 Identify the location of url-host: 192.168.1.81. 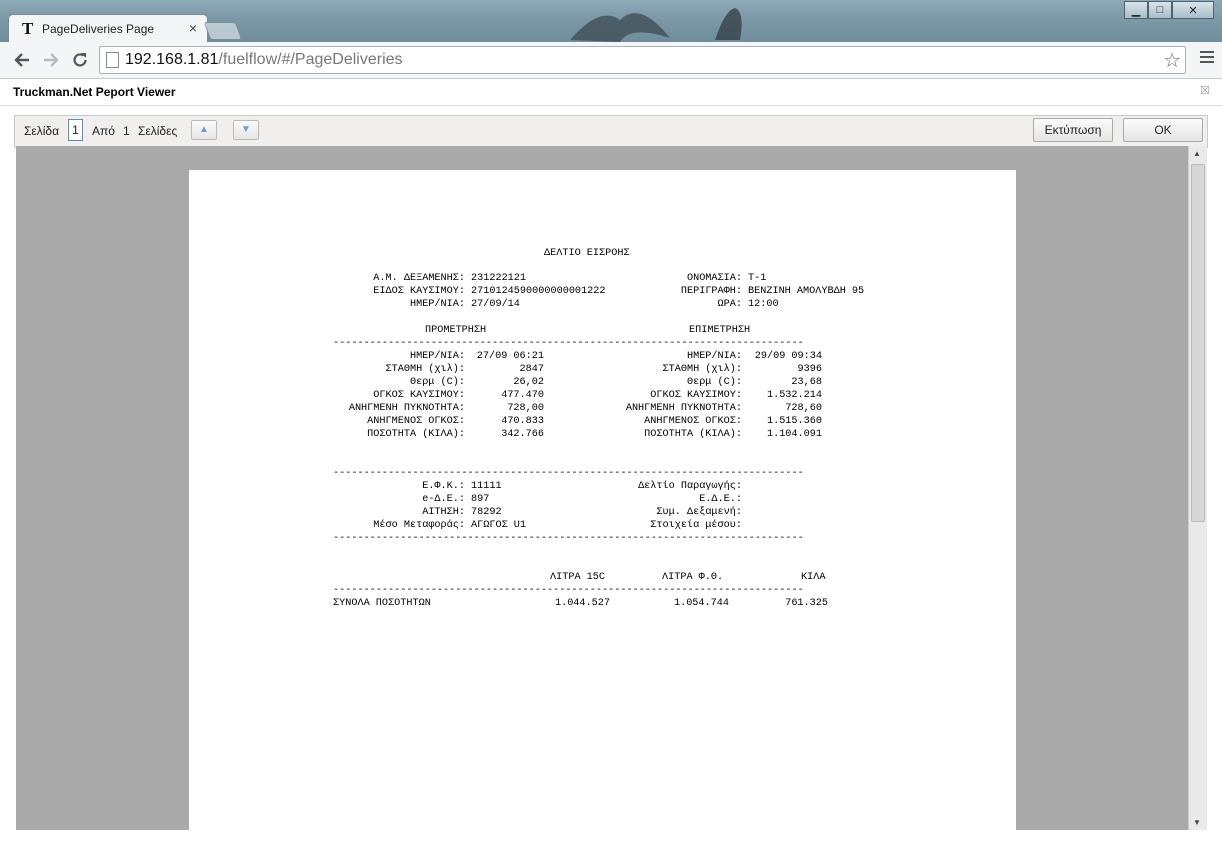
(172, 59).